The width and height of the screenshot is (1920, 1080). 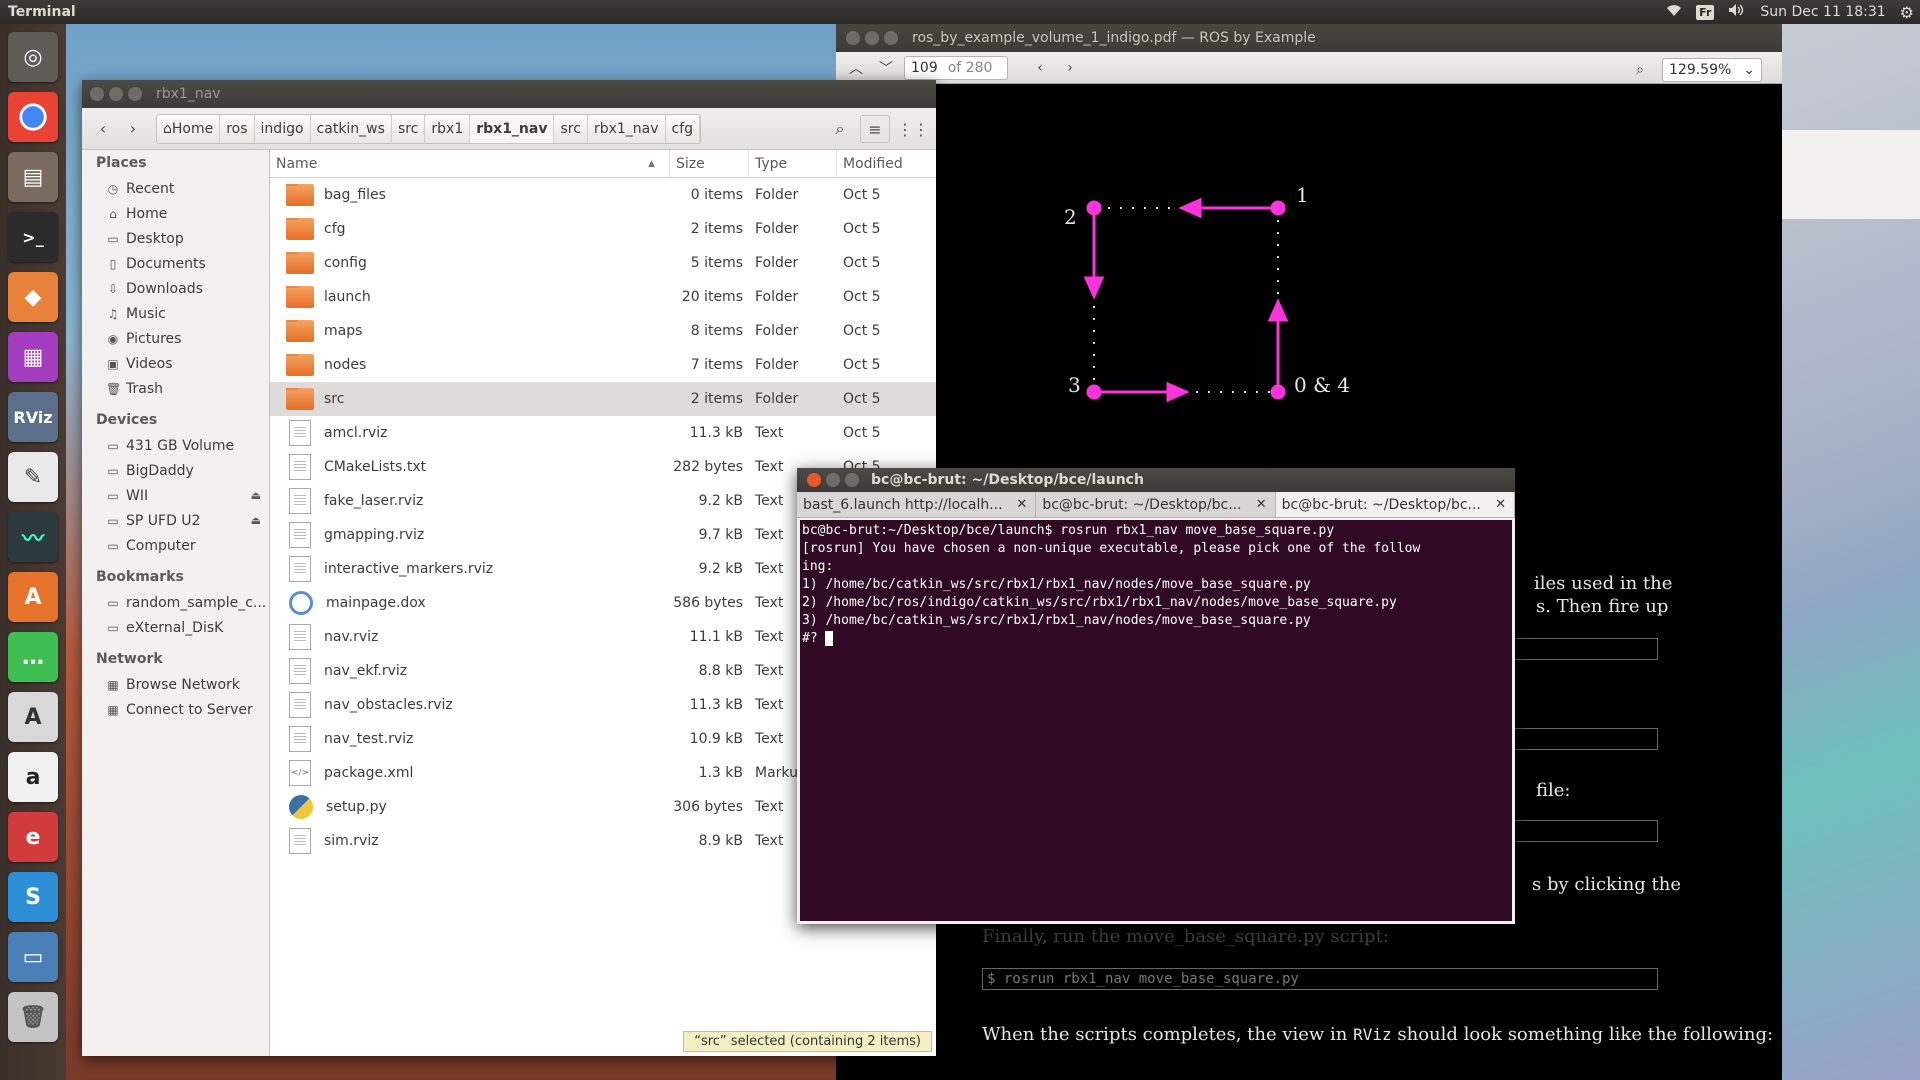 I want to click on sidebar-item: ▭ 431 GB Volume, so click(x=175, y=445).